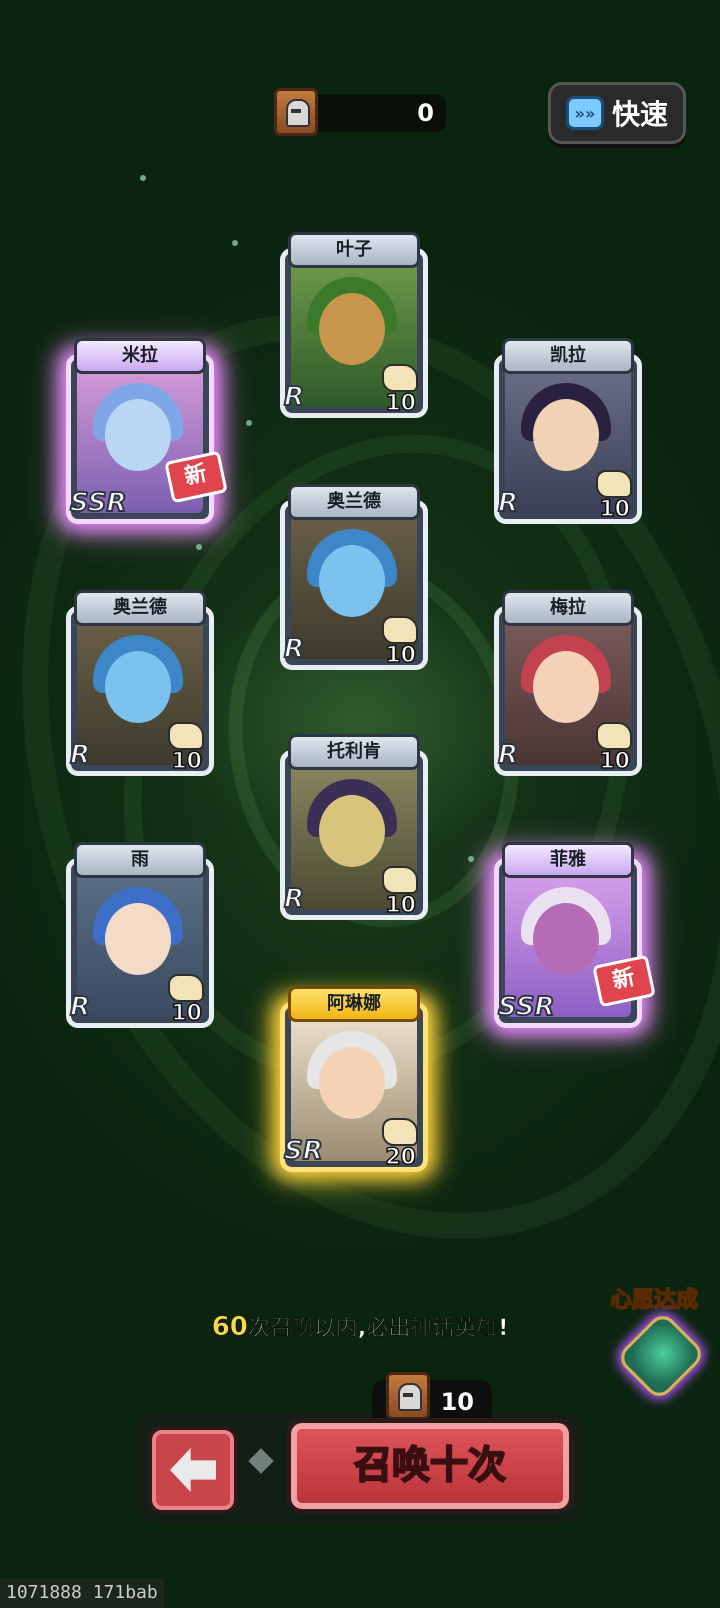 The width and height of the screenshot is (720, 1608). I want to click on fragment-count: 20, so click(401, 1157).